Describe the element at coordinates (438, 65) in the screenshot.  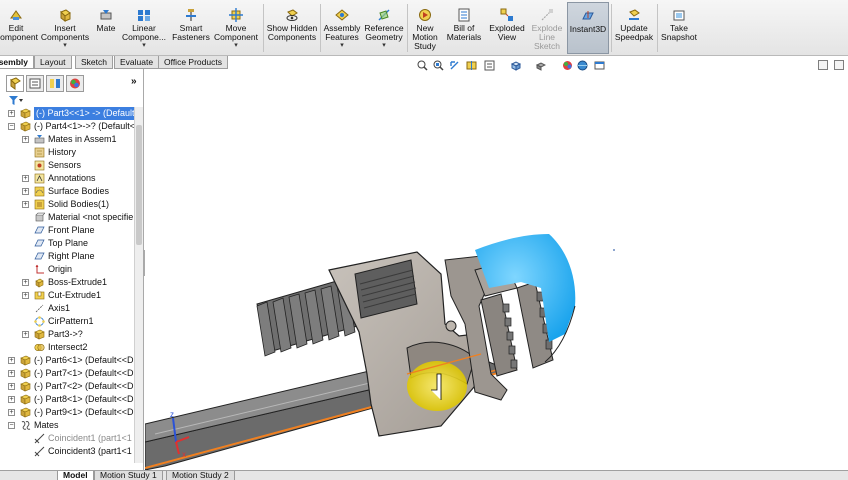
I see `zoom-to-area-icon` at that location.